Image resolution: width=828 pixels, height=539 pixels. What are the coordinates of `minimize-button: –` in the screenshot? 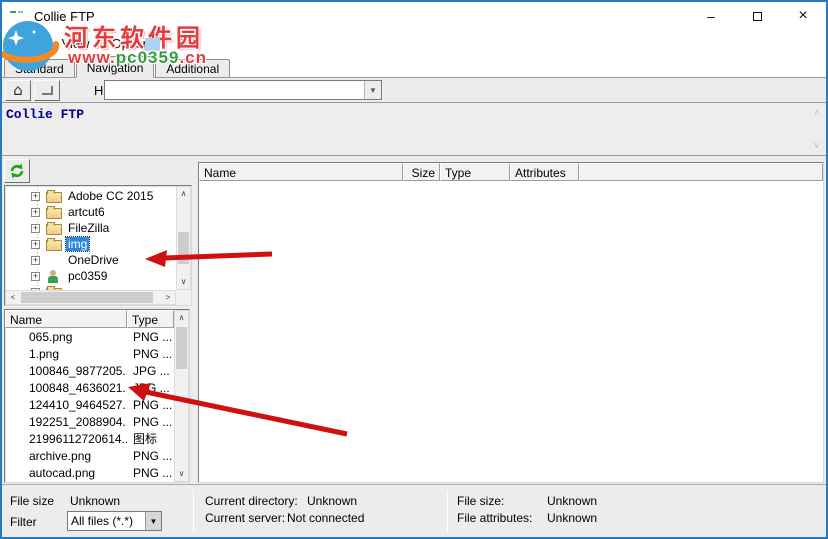 It's located at (711, 16).